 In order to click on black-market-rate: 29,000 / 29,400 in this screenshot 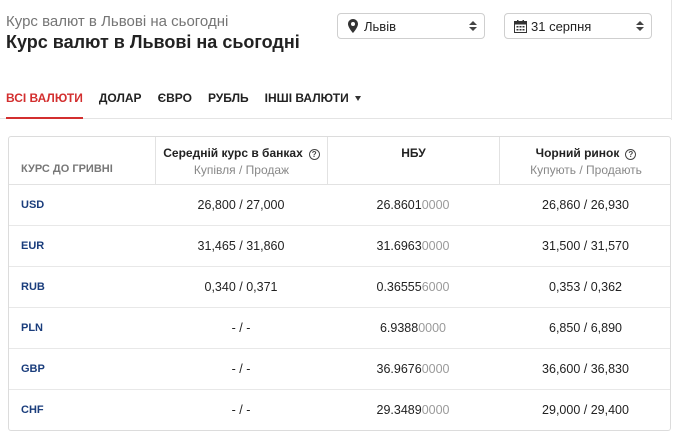, I will do `click(585, 410)`.